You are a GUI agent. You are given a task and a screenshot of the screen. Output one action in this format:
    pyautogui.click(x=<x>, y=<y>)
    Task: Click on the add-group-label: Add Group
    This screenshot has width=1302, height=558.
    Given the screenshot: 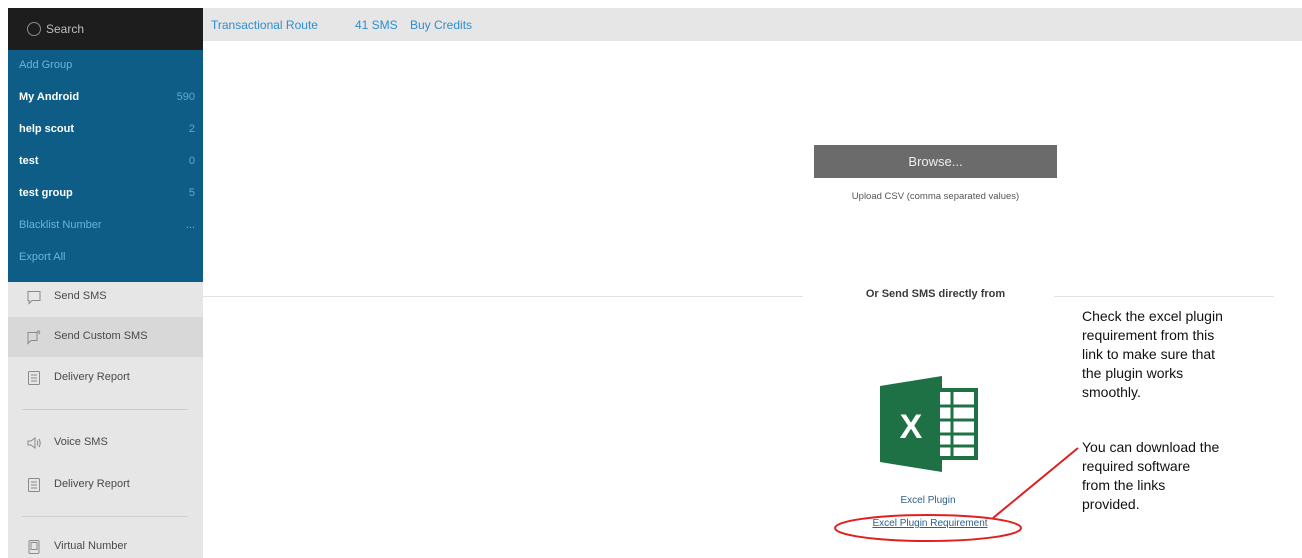 What is the action you would take?
    pyautogui.click(x=46, y=65)
    